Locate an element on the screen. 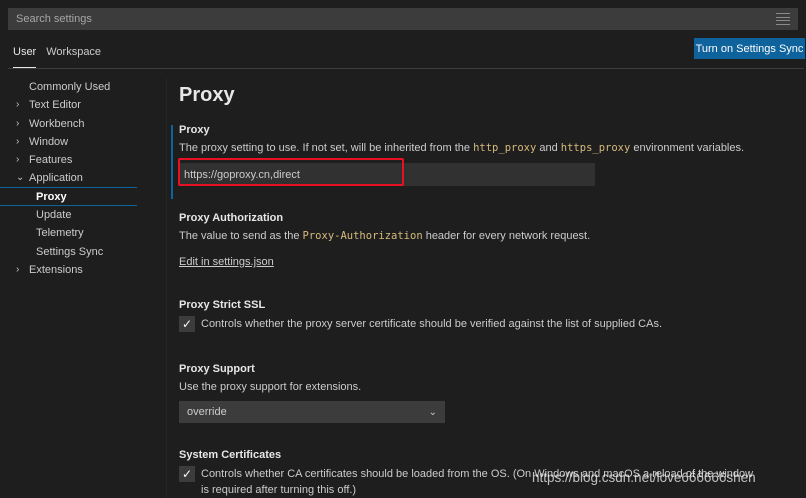 Image resolution: width=806 pixels, height=498 pixels. system-certificates-checkbox: ✓ is located at coordinates (187, 474).